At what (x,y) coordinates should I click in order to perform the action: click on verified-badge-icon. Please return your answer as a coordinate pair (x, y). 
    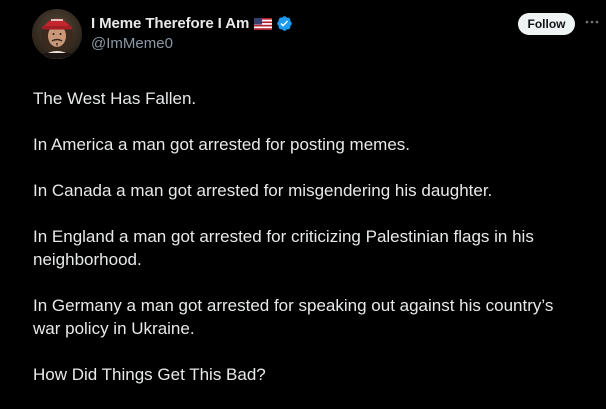
    Looking at the image, I should click on (284, 23).